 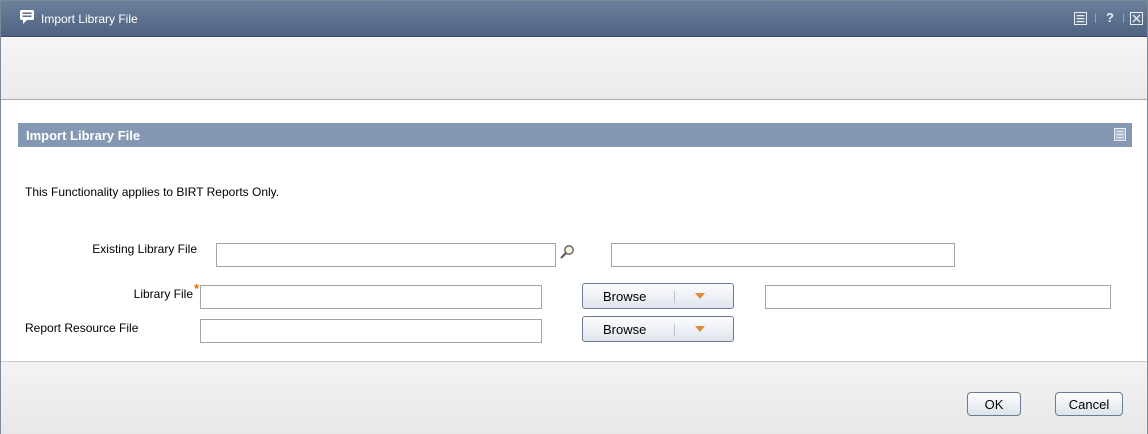 I want to click on library-file-name-field, so click(x=938, y=297).